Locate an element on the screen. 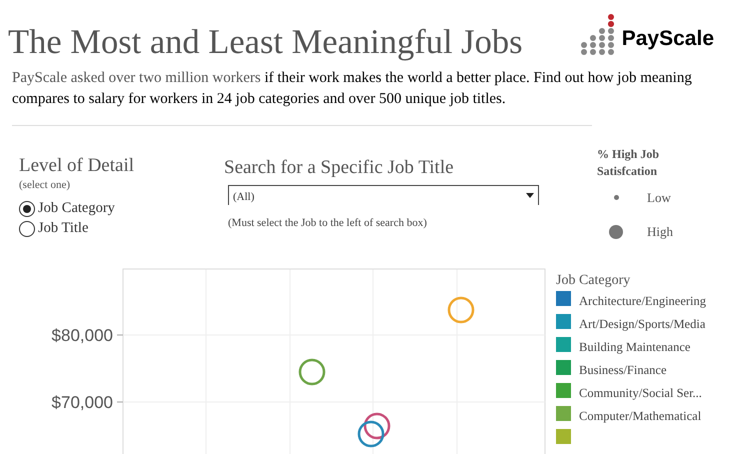  legend-label: Computer/Mathematical is located at coordinates (640, 417).